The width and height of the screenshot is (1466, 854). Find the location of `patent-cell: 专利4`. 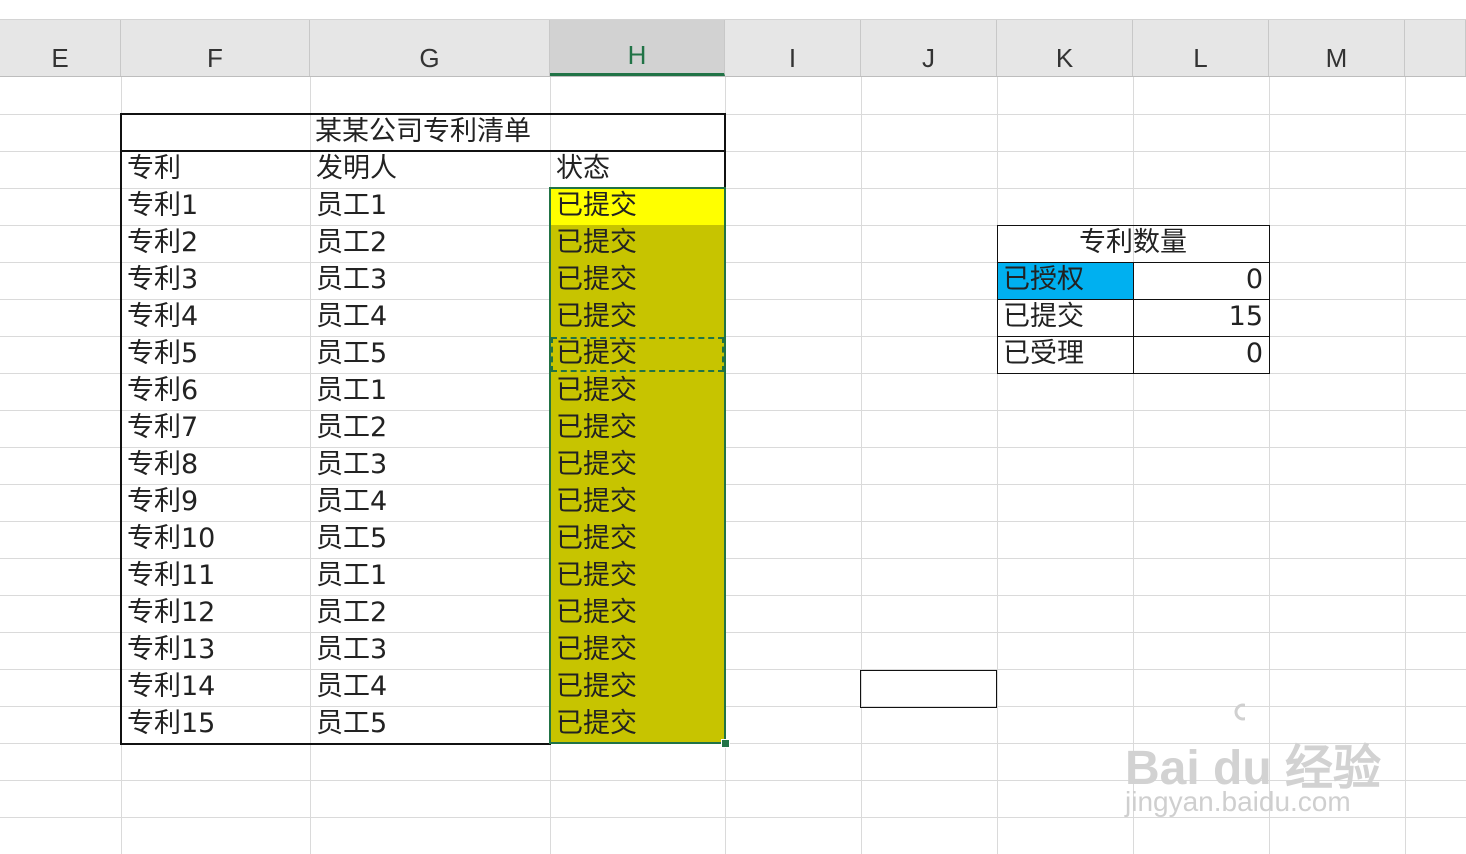

patent-cell: 专利4 is located at coordinates (215, 317).